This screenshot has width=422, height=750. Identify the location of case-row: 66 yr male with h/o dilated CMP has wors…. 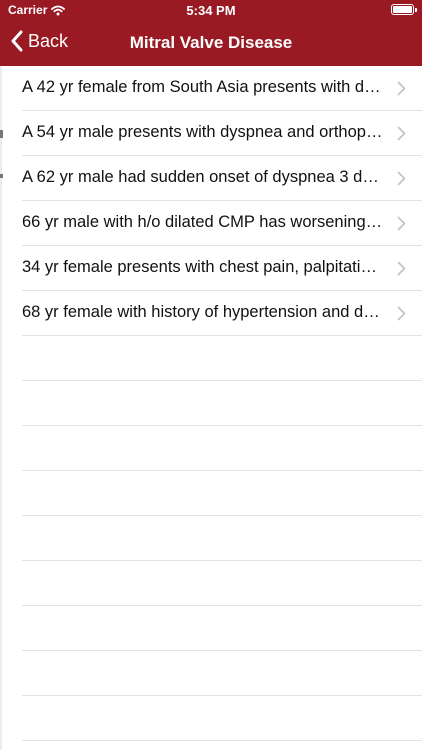
(211, 223).